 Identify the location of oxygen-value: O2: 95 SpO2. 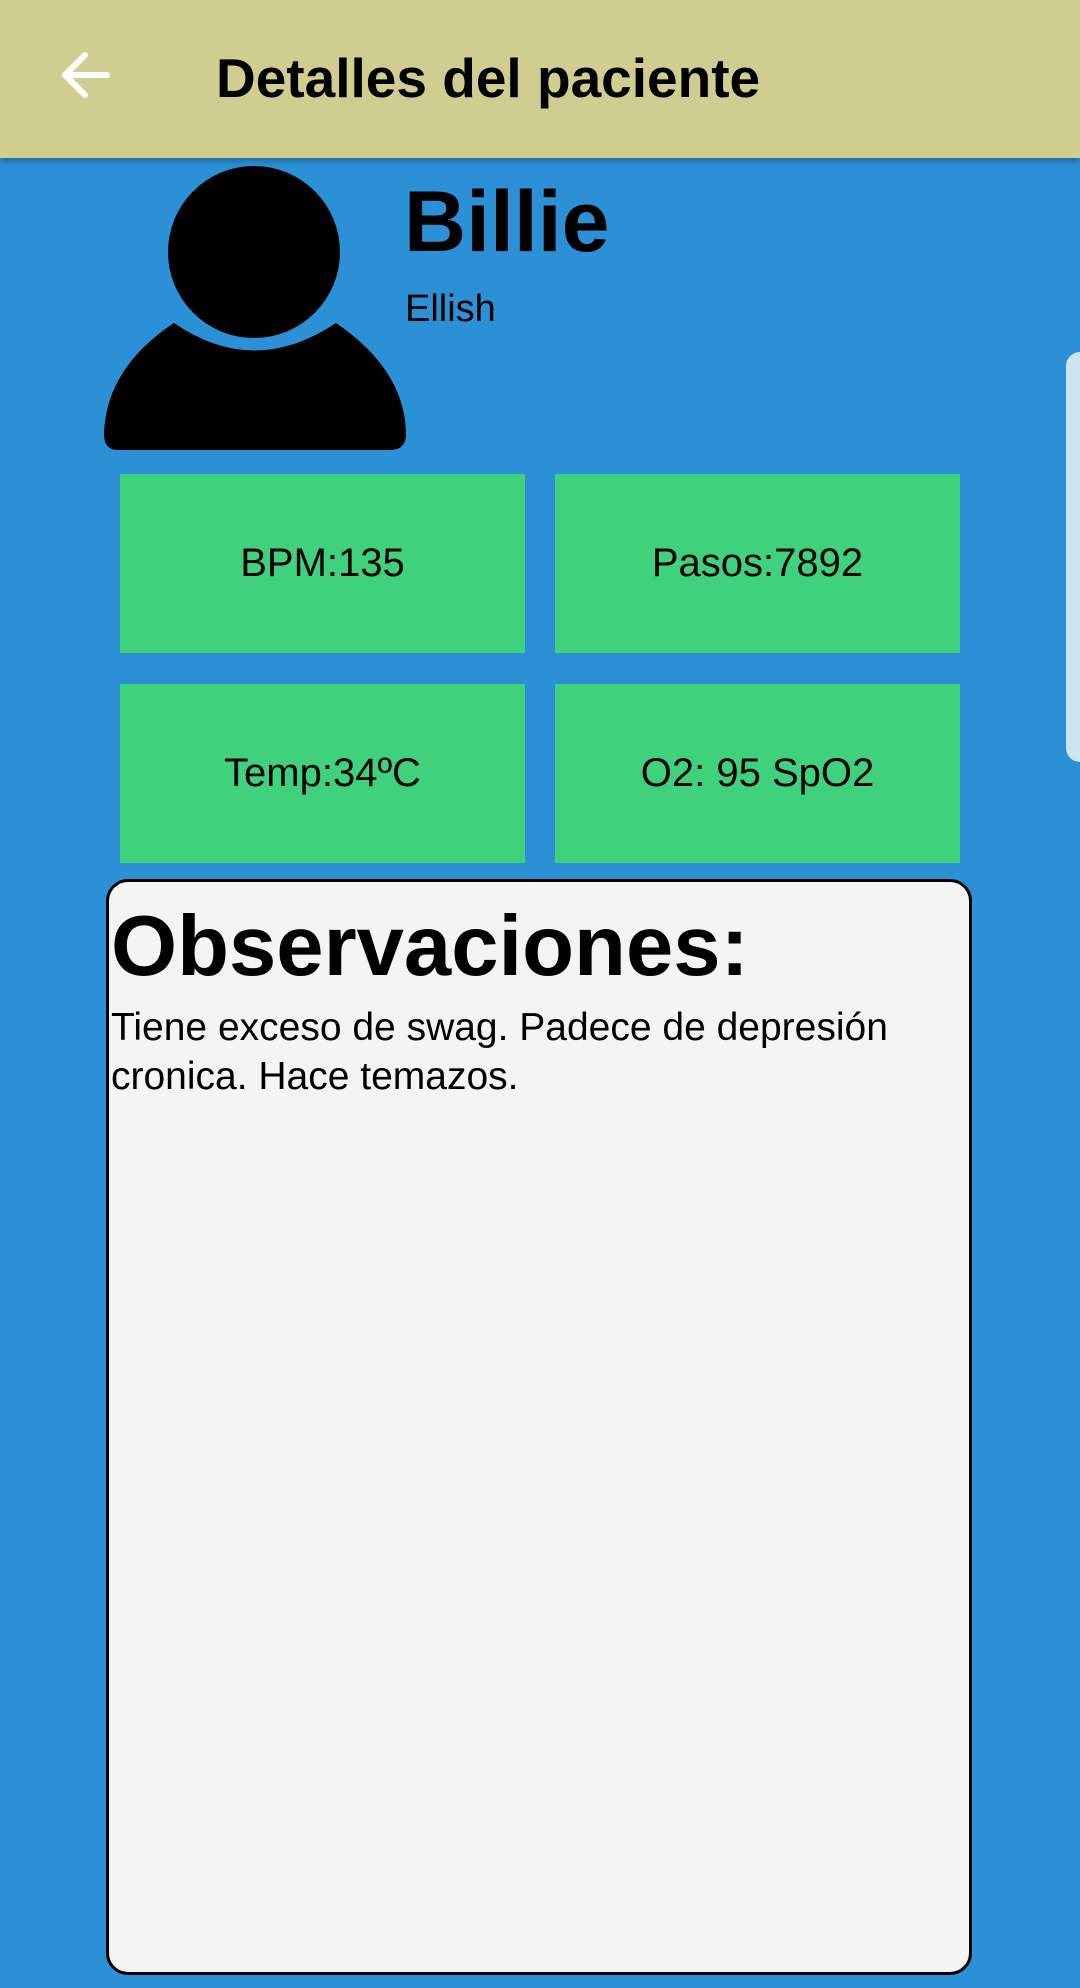
(757, 773).